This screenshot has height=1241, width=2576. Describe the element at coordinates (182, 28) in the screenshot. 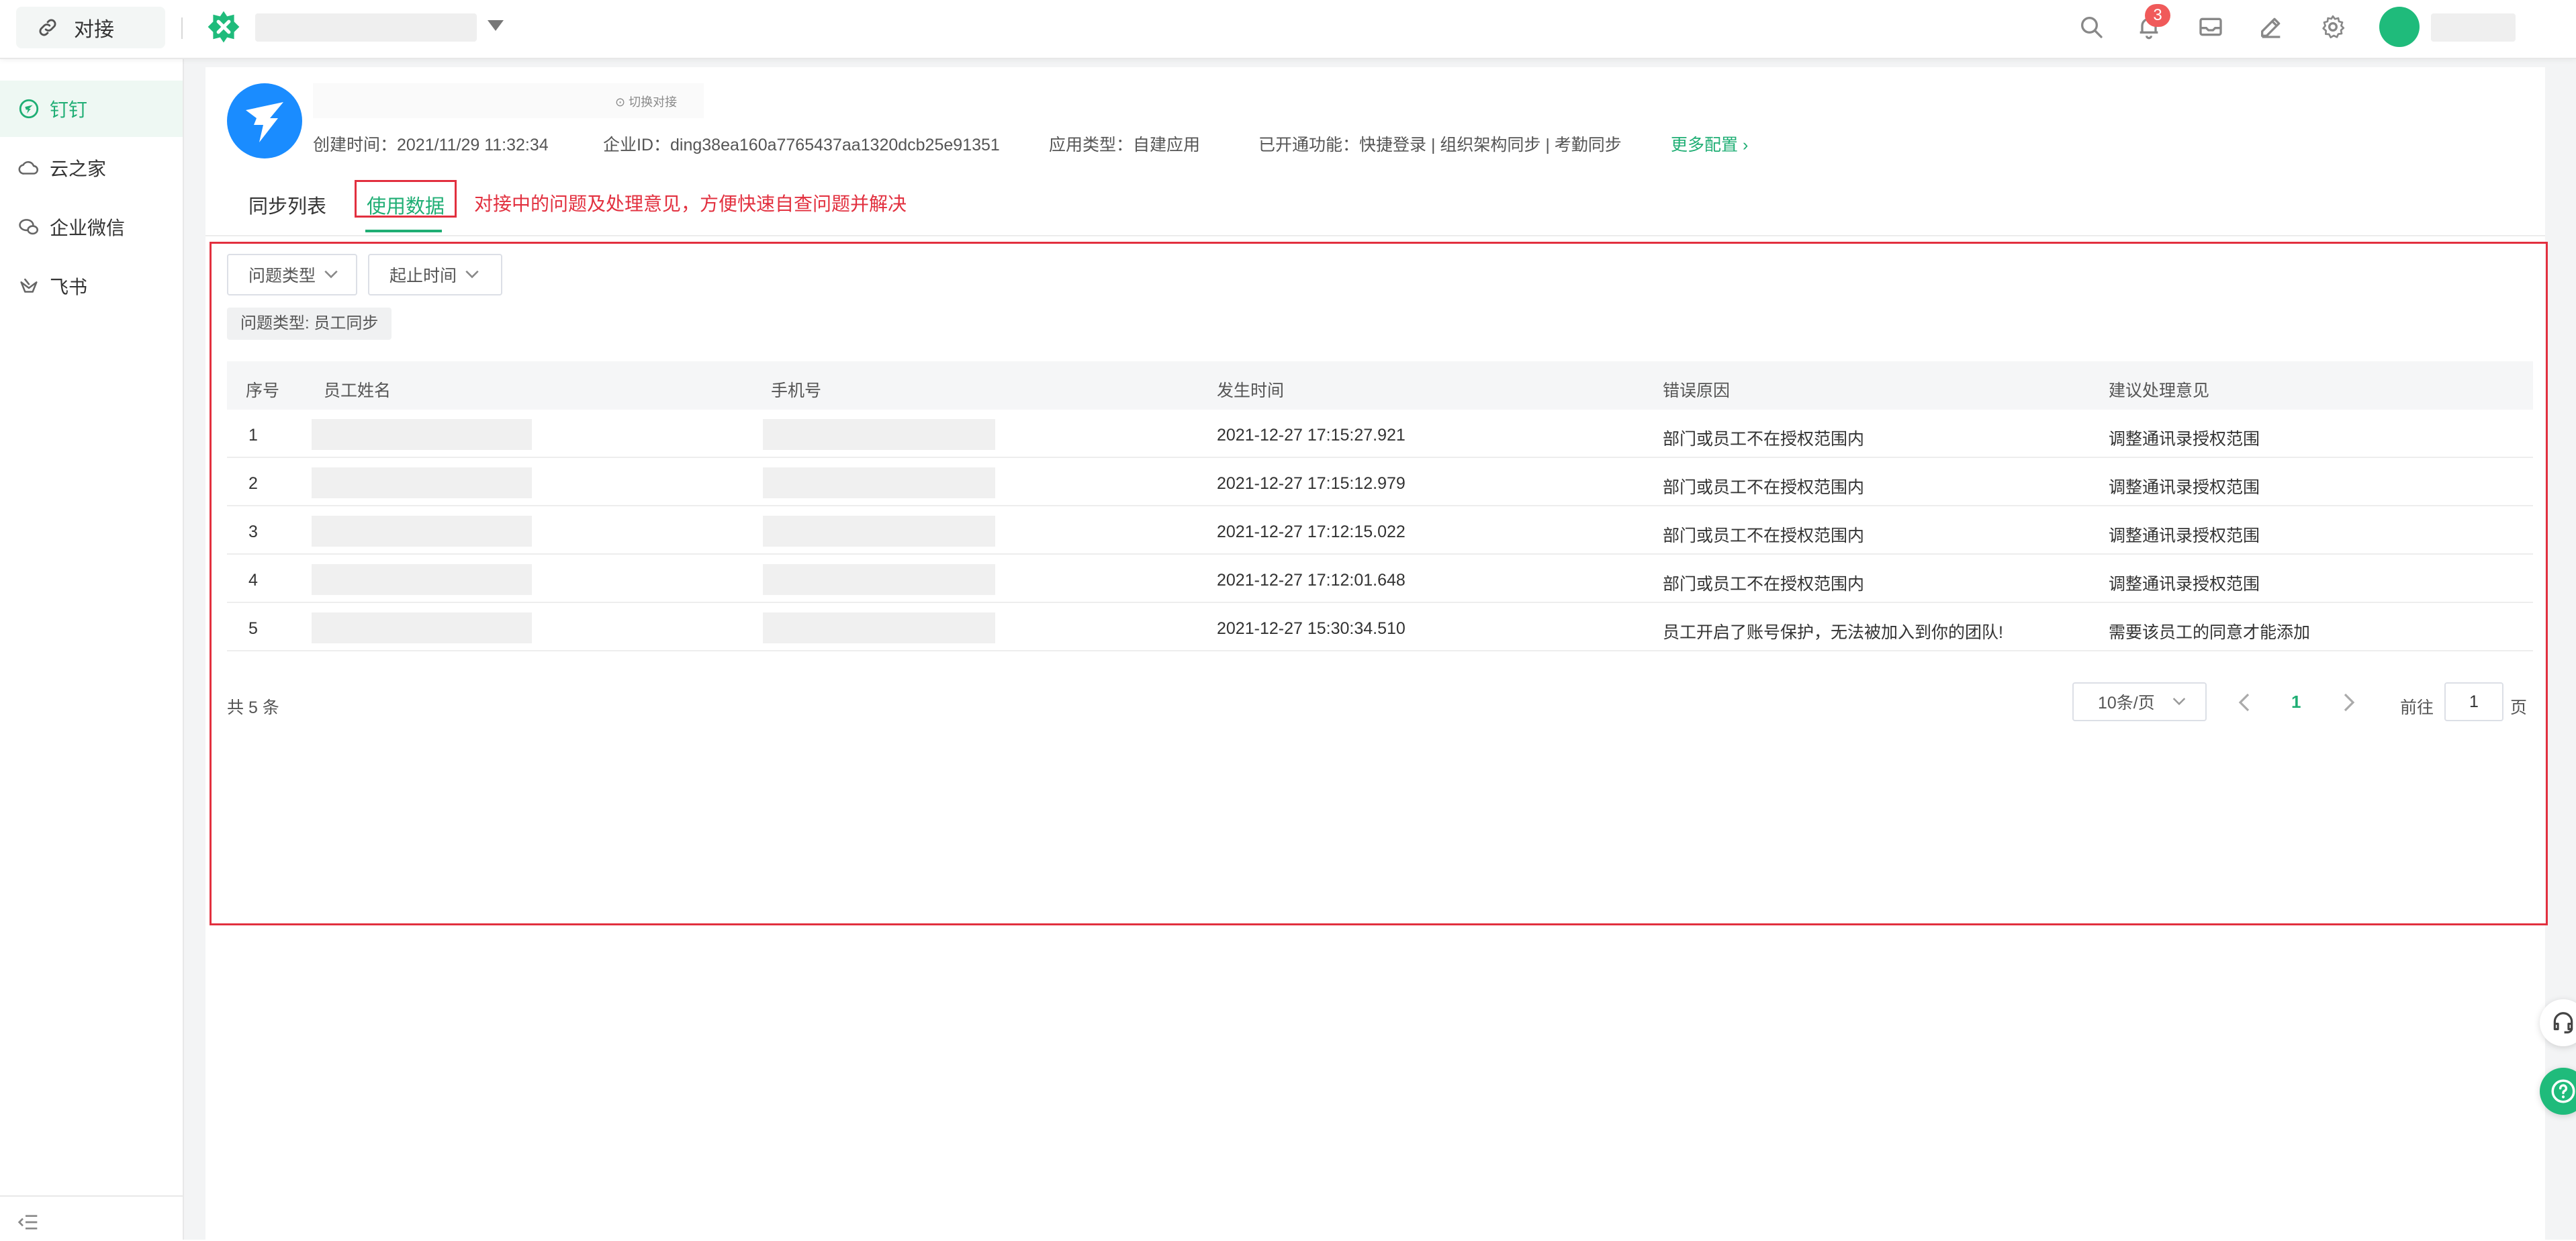

I see `topbar-divider` at that location.